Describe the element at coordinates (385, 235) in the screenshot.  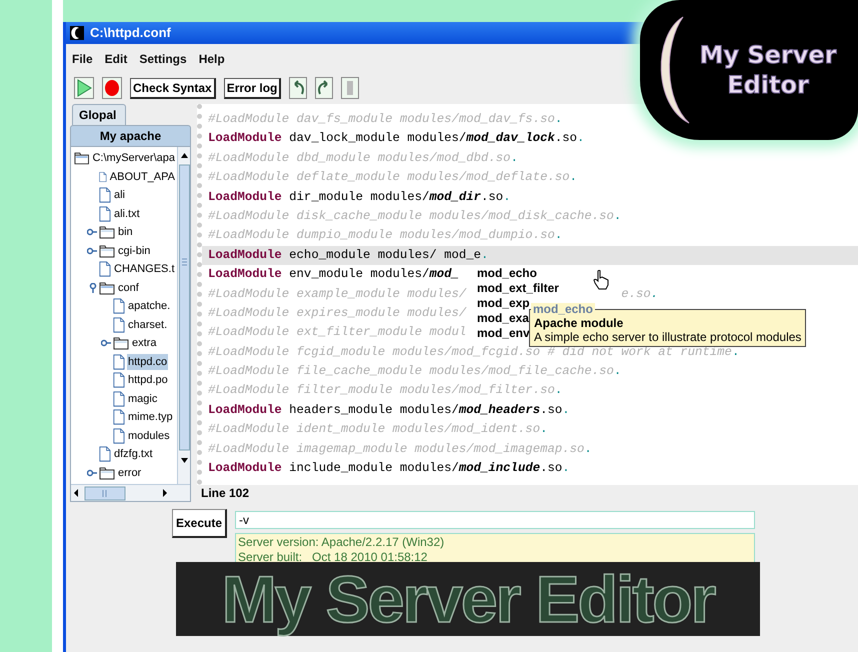
I see `code-line: #LoadModule dumpio_module modules/mod_dumpio.so.` at that location.